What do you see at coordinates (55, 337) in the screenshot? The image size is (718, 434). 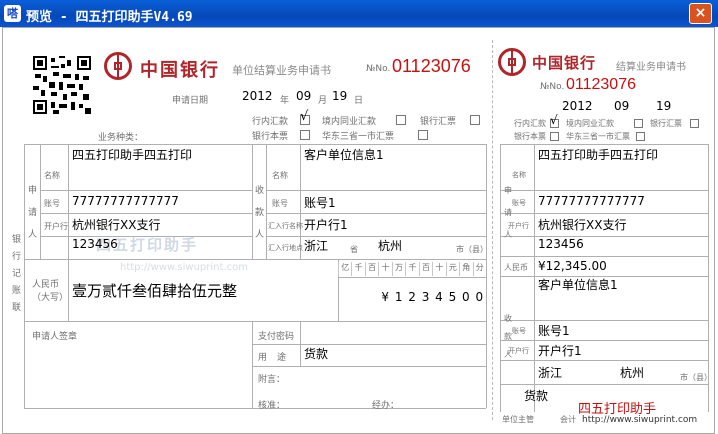 I see `label-applicant-seal: 申请人签章` at bounding box center [55, 337].